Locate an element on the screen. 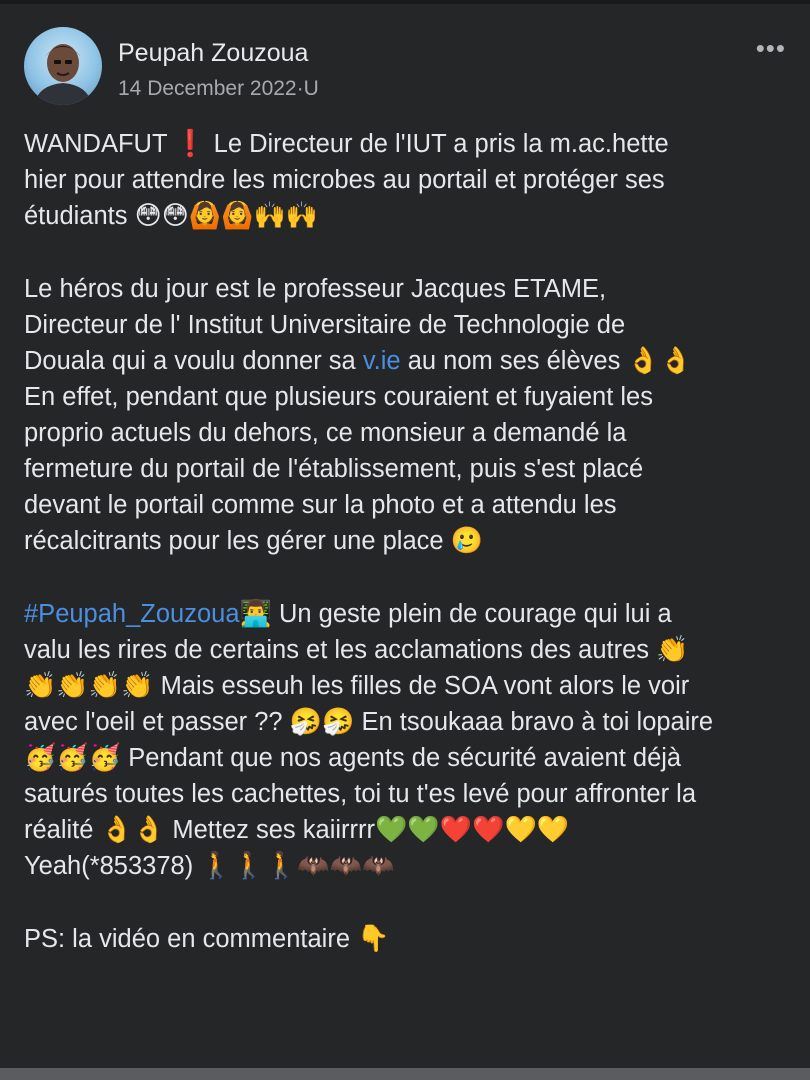 The image size is (810, 1080). hashtag-link: #Peupah_Zouzoua is located at coordinates (132, 614).